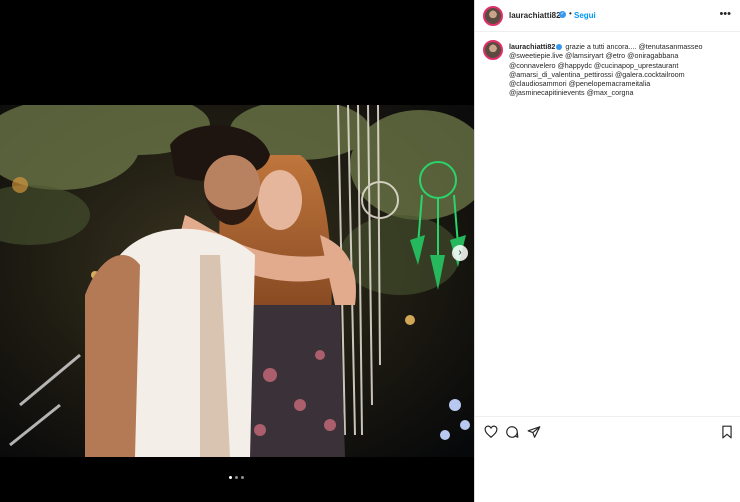 This screenshot has width=740, height=502. I want to click on caption-line: @claudiosammori @penelopemacrameitalia, so click(580, 84).